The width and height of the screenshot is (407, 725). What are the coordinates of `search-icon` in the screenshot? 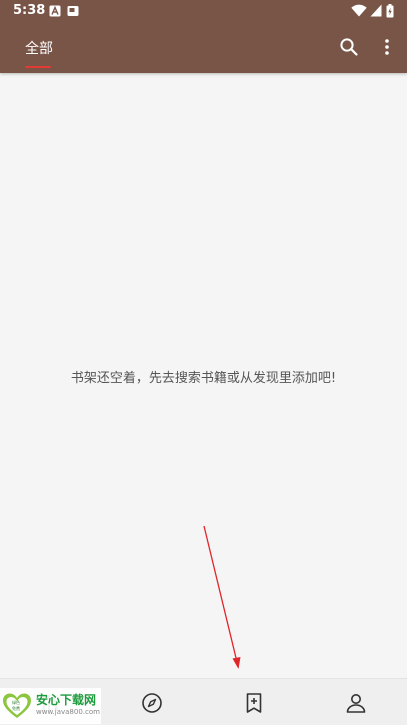 It's located at (349, 47).